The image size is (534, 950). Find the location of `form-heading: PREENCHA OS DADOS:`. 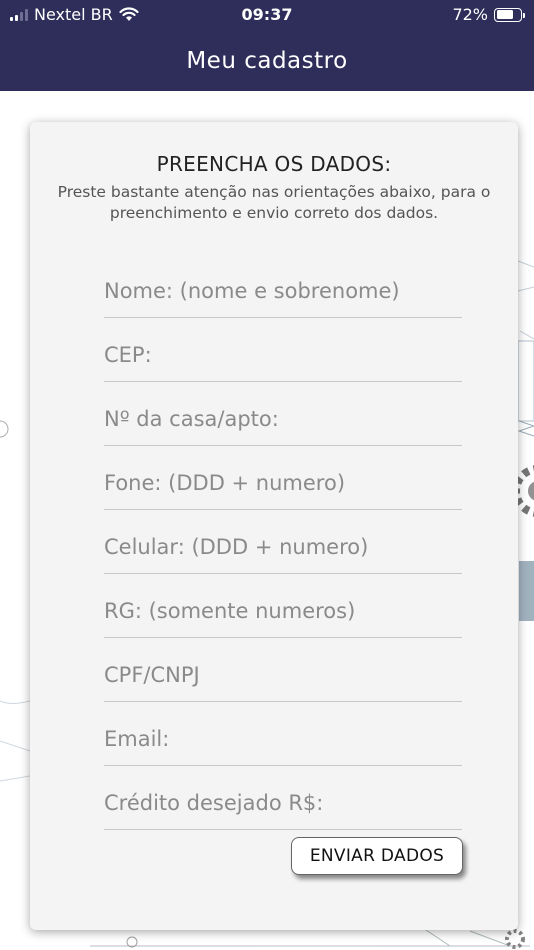

form-heading: PREENCHA OS DADOS: is located at coordinates (274, 164).